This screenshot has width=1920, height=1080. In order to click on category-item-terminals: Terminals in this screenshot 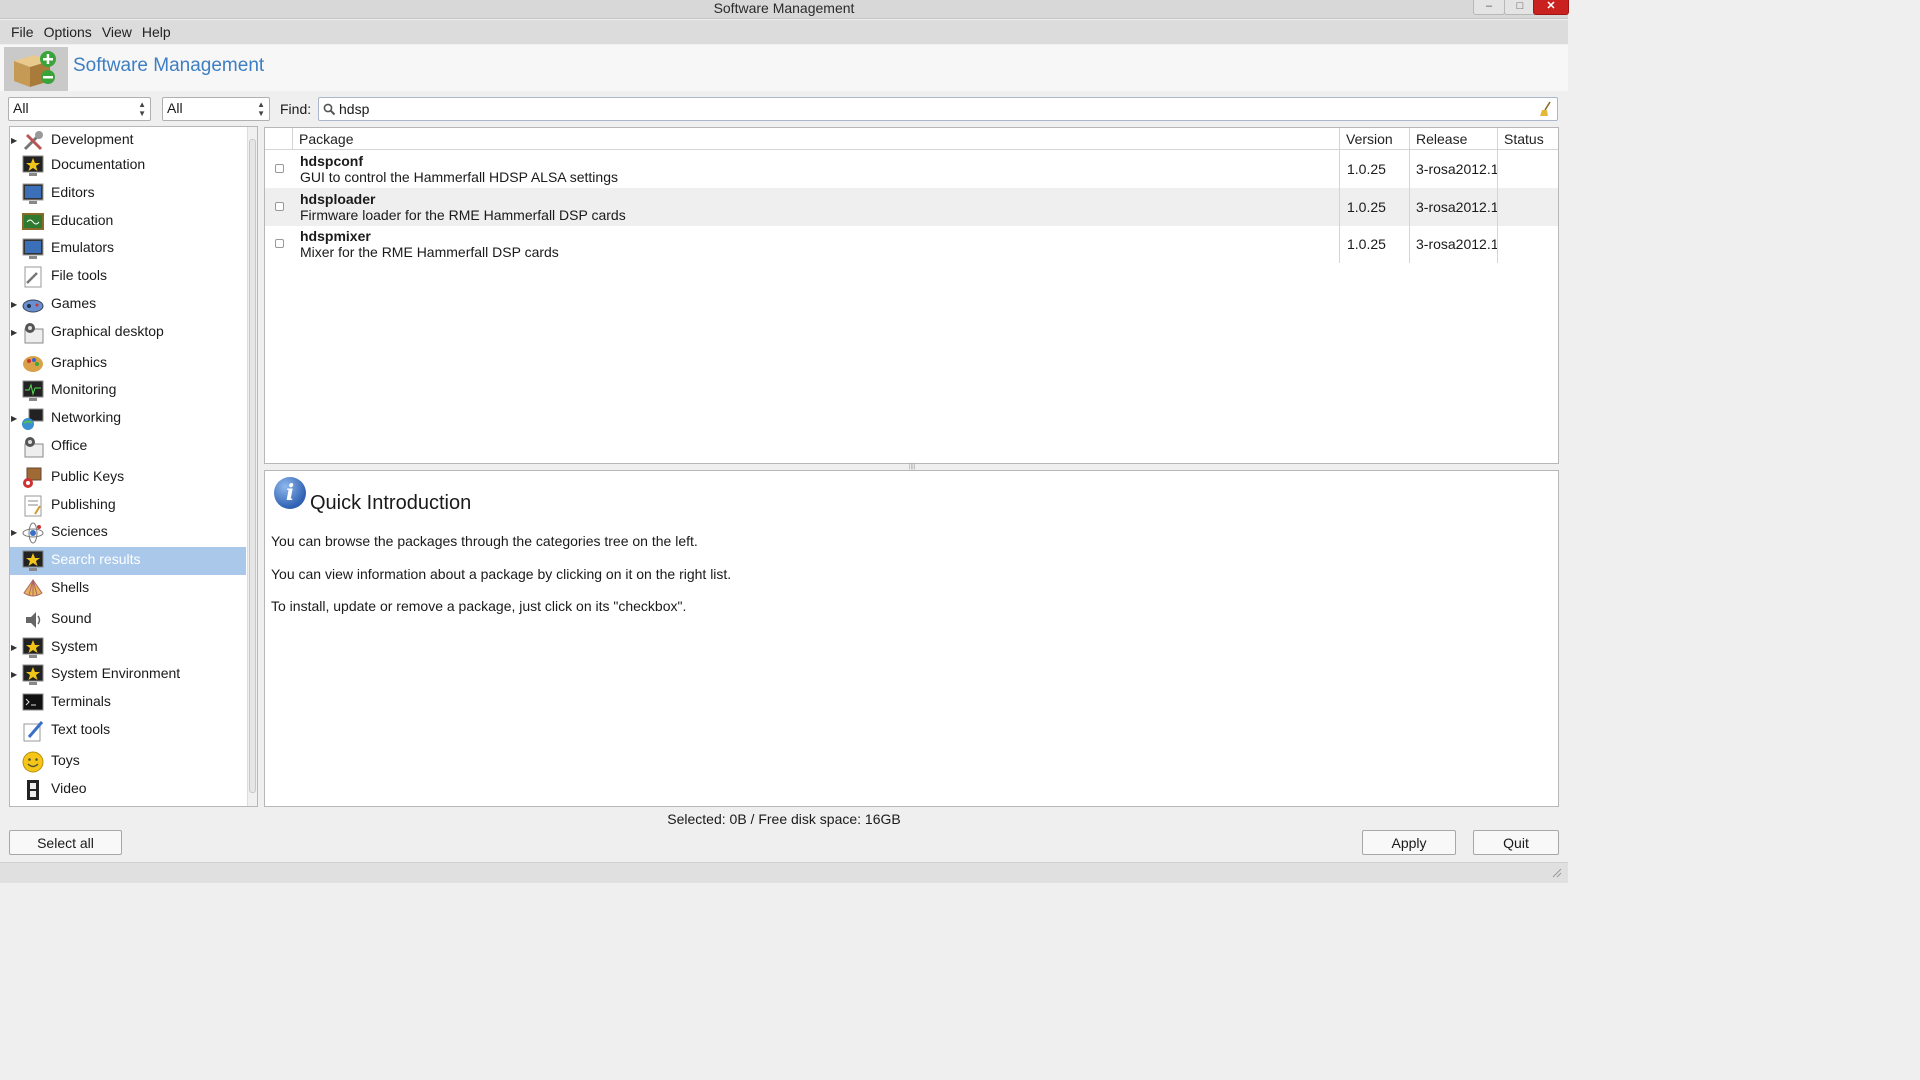, I will do `click(128, 703)`.